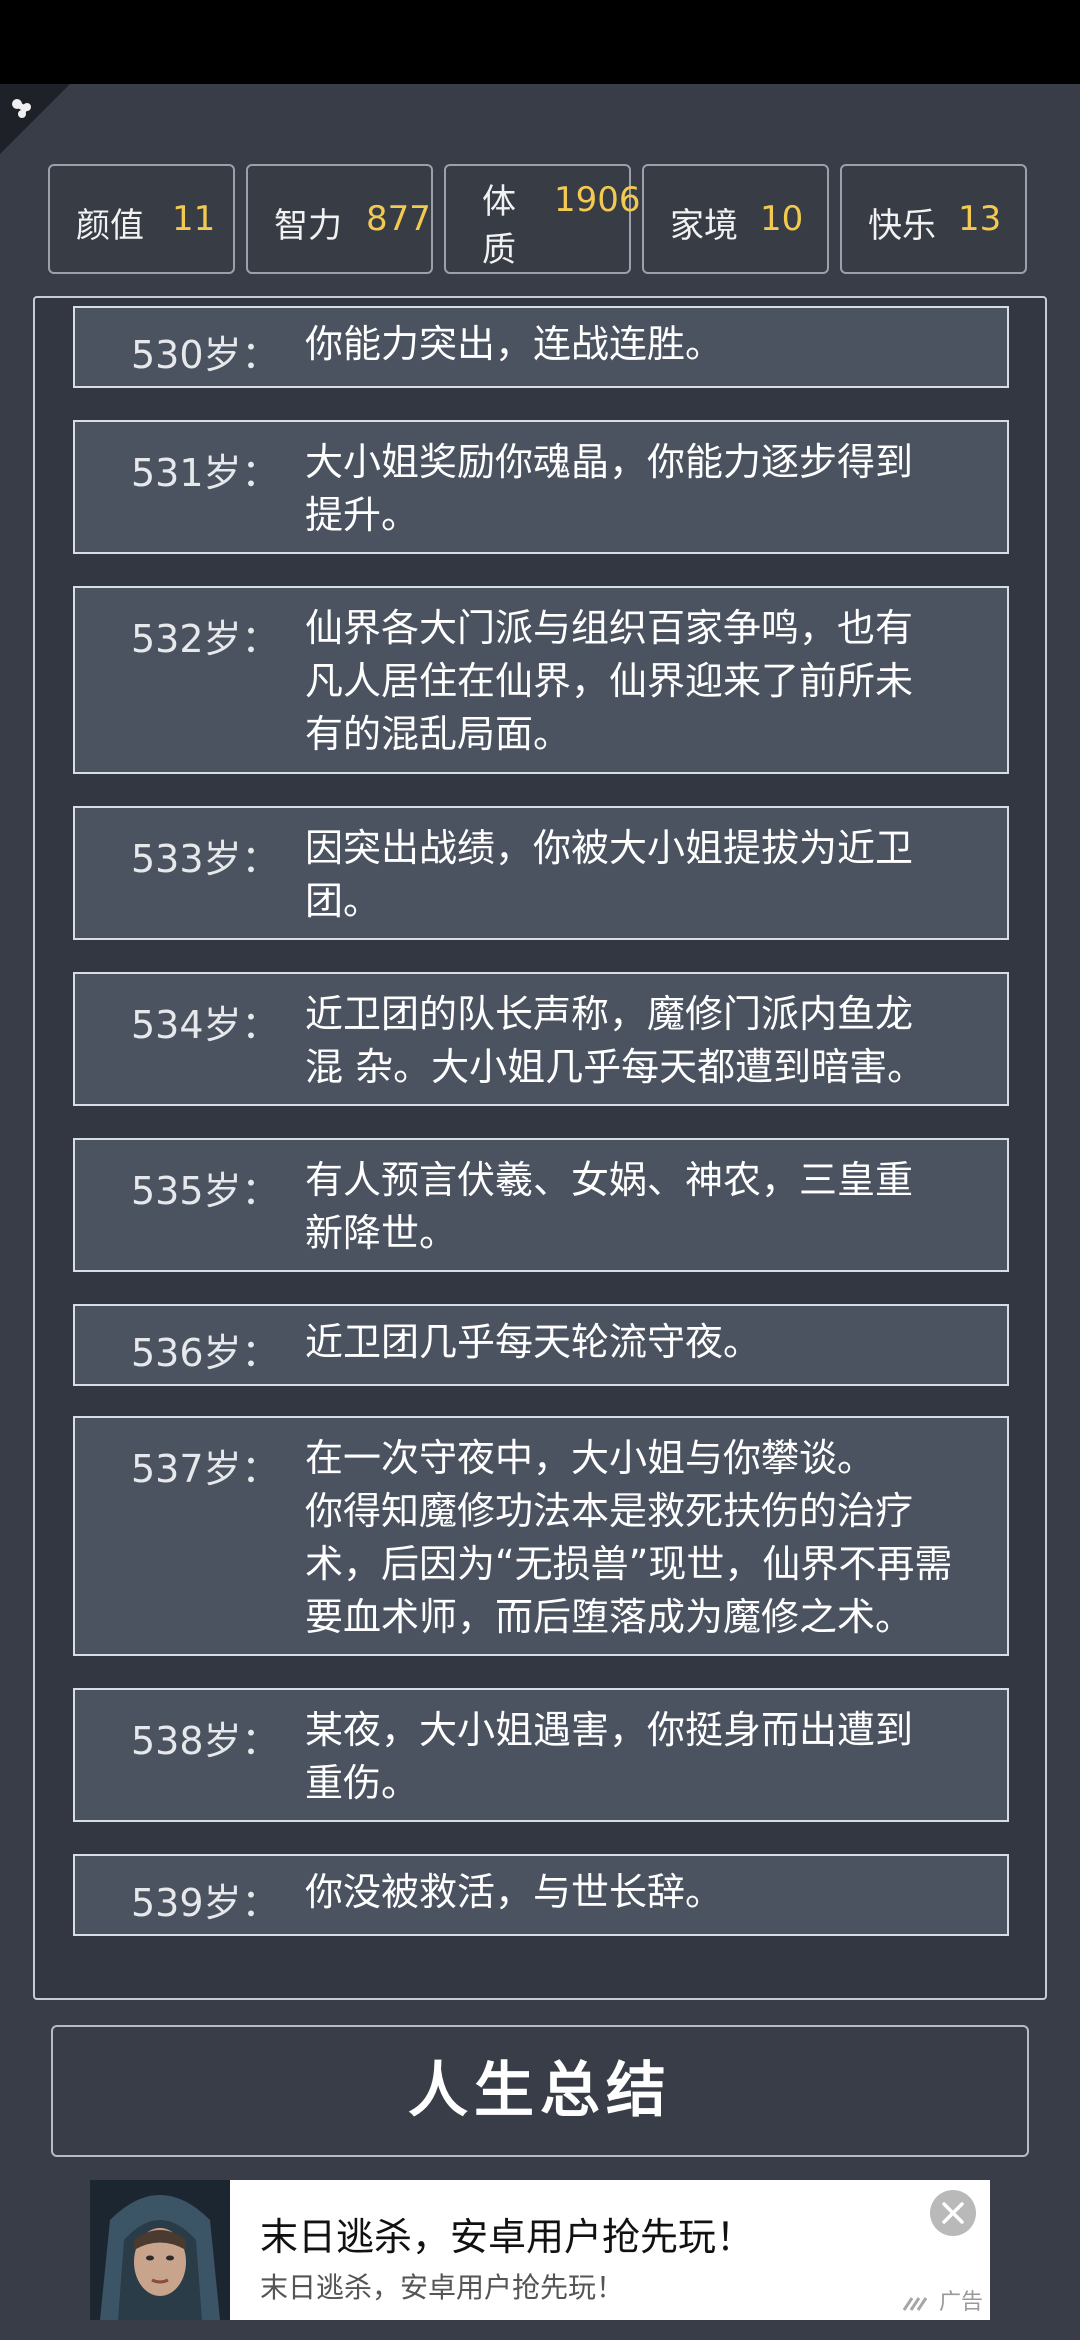  What do you see at coordinates (609, 874) in the screenshot?
I see `log-text: 因突出战绩，你被大小姐提拔为近卫 团。` at bounding box center [609, 874].